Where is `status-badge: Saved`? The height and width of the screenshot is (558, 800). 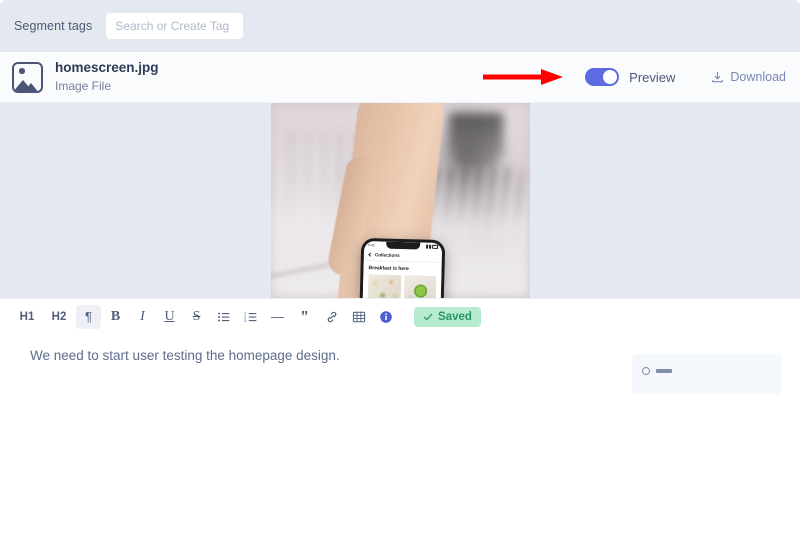 status-badge: Saved is located at coordinates (447, 316).